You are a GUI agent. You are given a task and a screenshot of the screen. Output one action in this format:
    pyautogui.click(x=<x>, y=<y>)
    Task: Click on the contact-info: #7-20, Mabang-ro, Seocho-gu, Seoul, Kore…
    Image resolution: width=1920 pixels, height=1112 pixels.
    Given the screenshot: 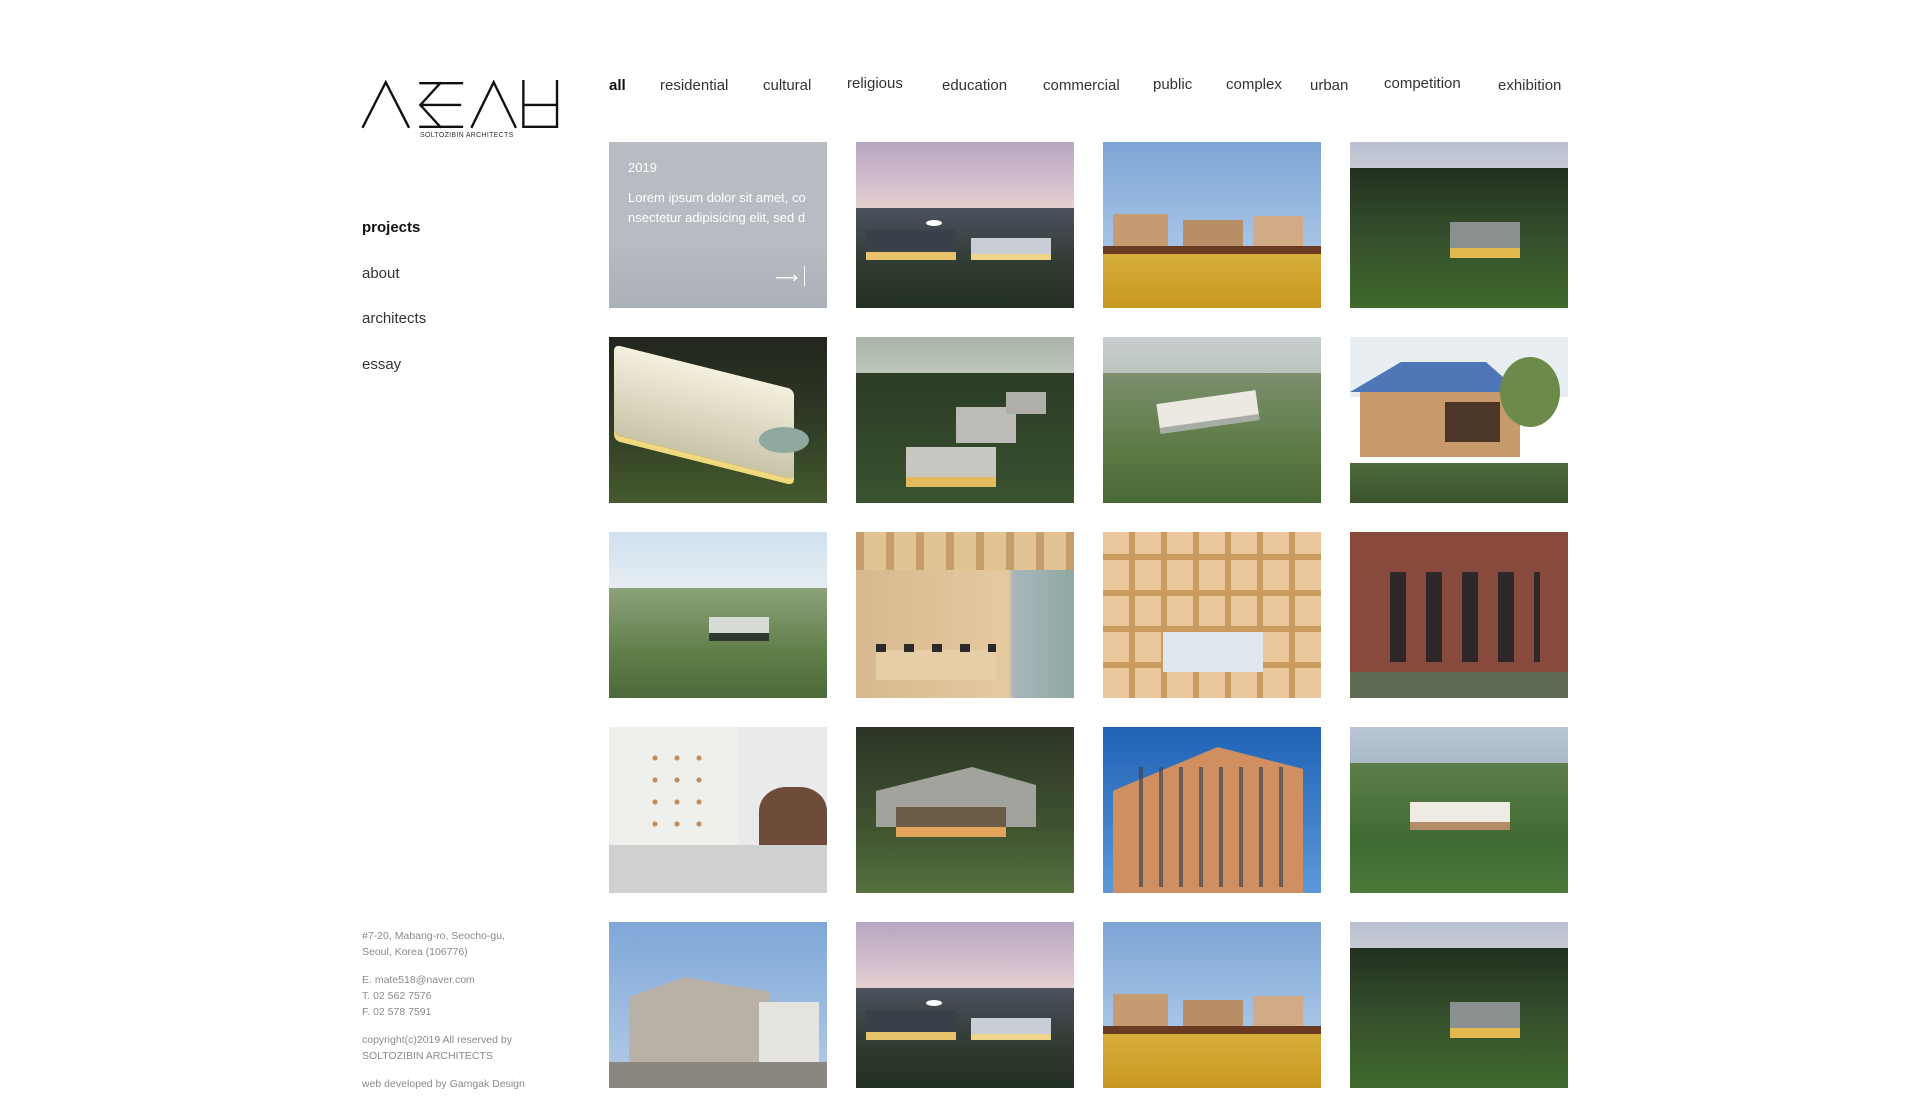 What is the action you would take?
    pyautogui.click(x=443, y=1016)
    